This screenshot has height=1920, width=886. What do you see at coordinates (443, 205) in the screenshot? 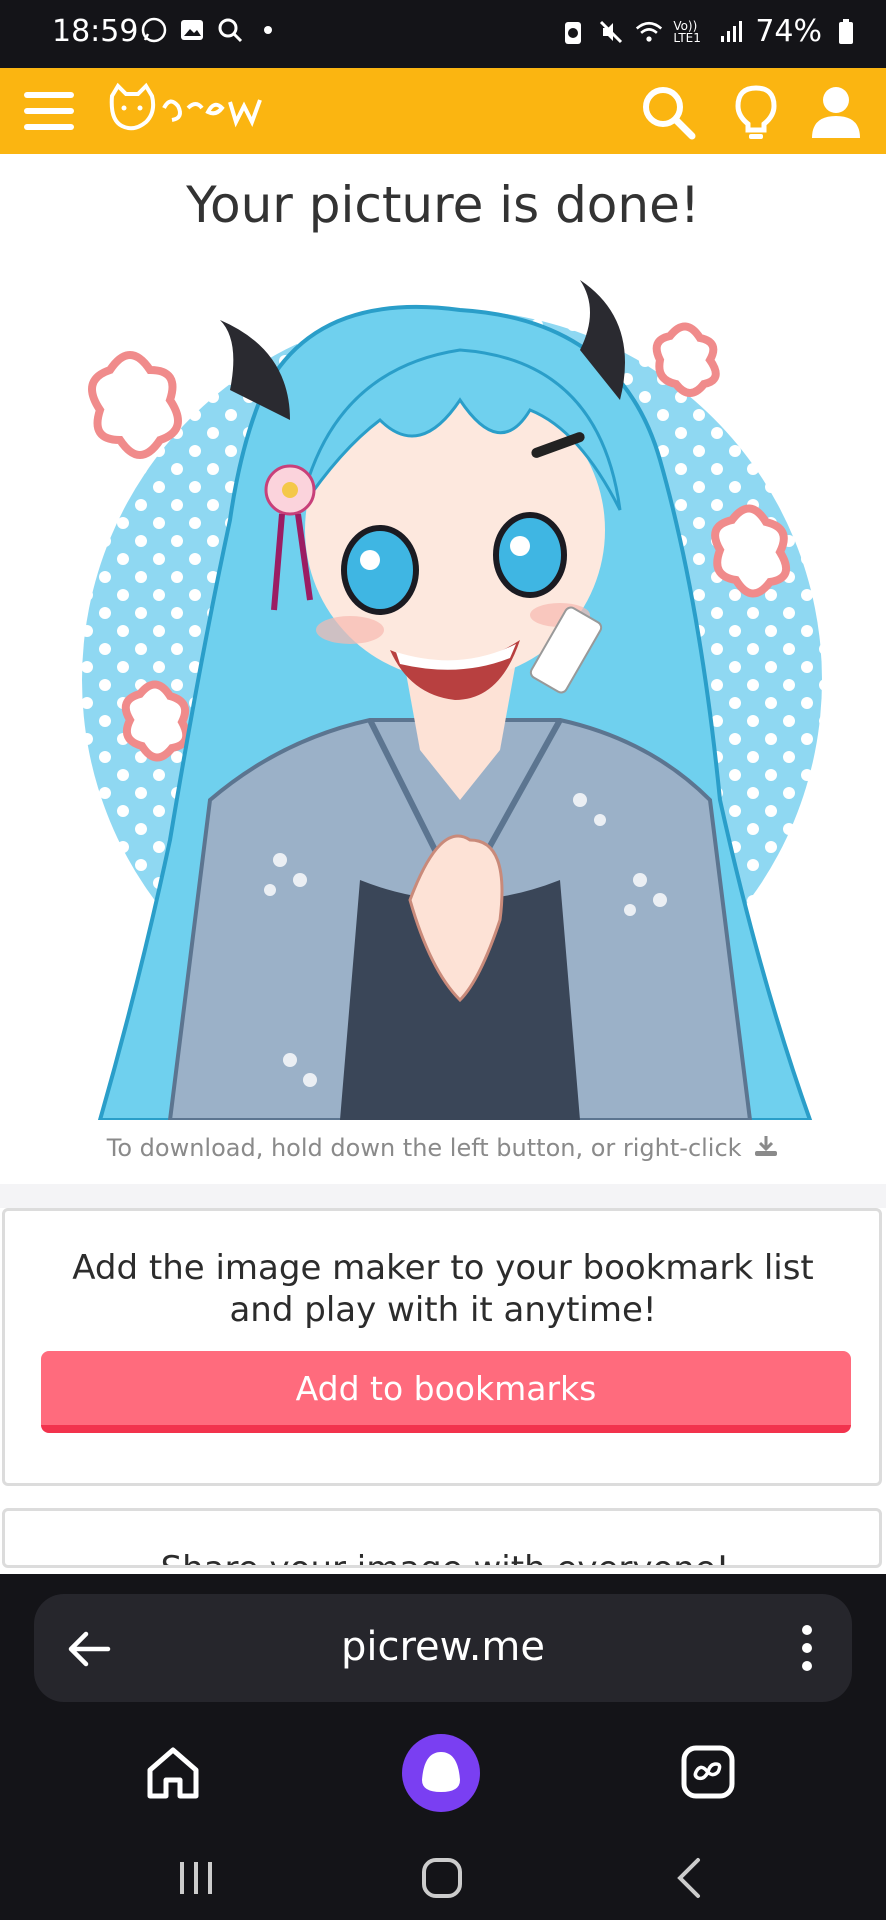
I see `page-title: Your picture is done!` at bounding box center [443, 205].